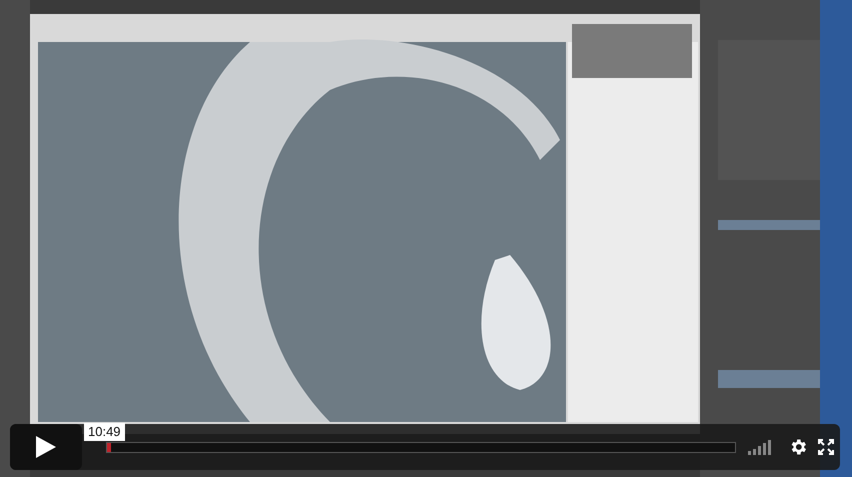 The image size is (852, 477). What do you see at coordinates (421, 447) in the screenshot?
I see `progress-track` at bounding box center [421, 447].